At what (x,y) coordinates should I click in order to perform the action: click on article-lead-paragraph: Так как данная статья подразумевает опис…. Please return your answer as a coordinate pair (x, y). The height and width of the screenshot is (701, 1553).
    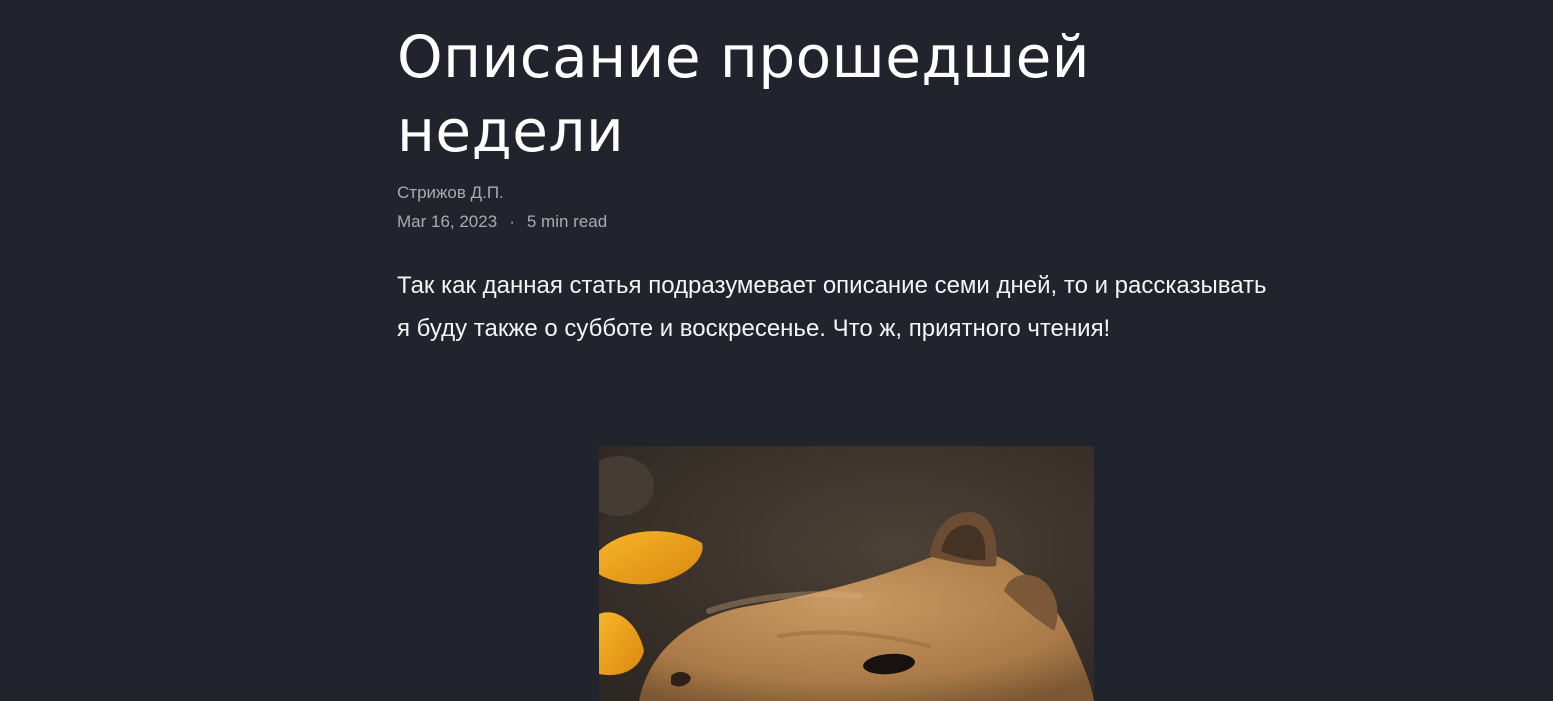
    Looking at the image, I should click on (832, 307).